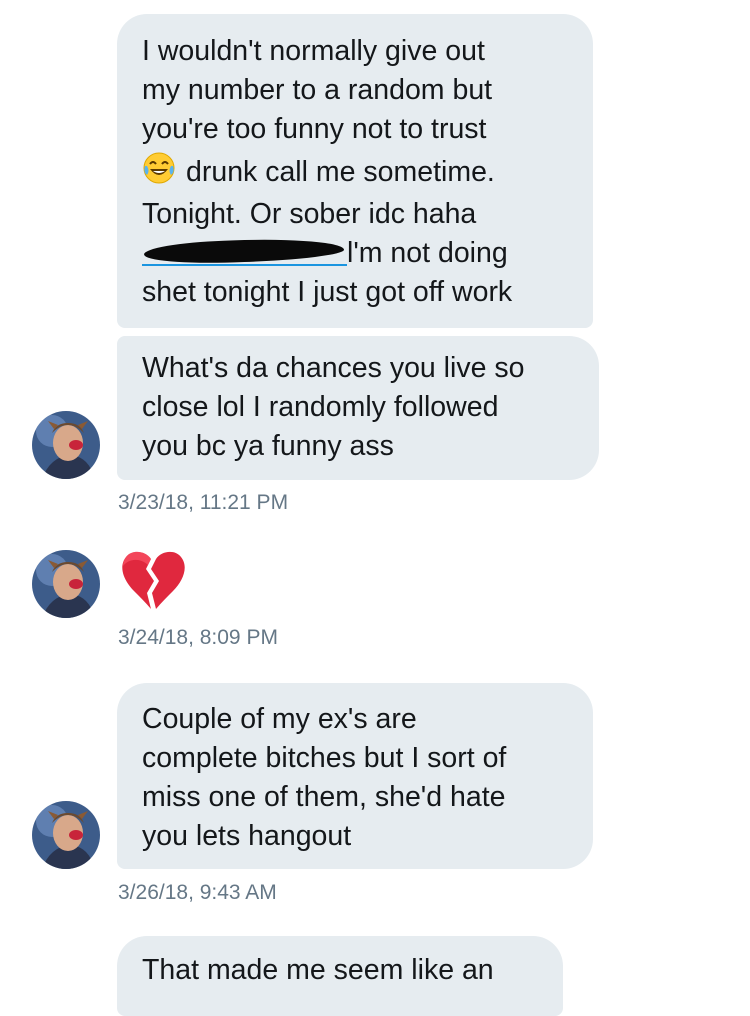 Image resolution: width=750 pixels, height=1016 pixels. I want to click on message-line: Couple of my ex's are, so click(279, 719).